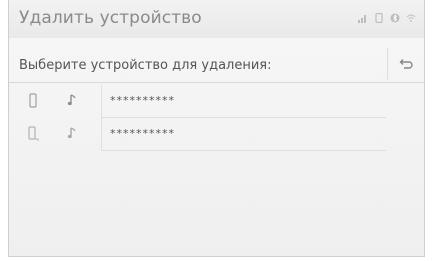 The width and height of the screenshot is (432, 261). What do you see at coordinates (362, 19) in the screenshot?
I see `signal-icon` at bounding box center [362, 19].